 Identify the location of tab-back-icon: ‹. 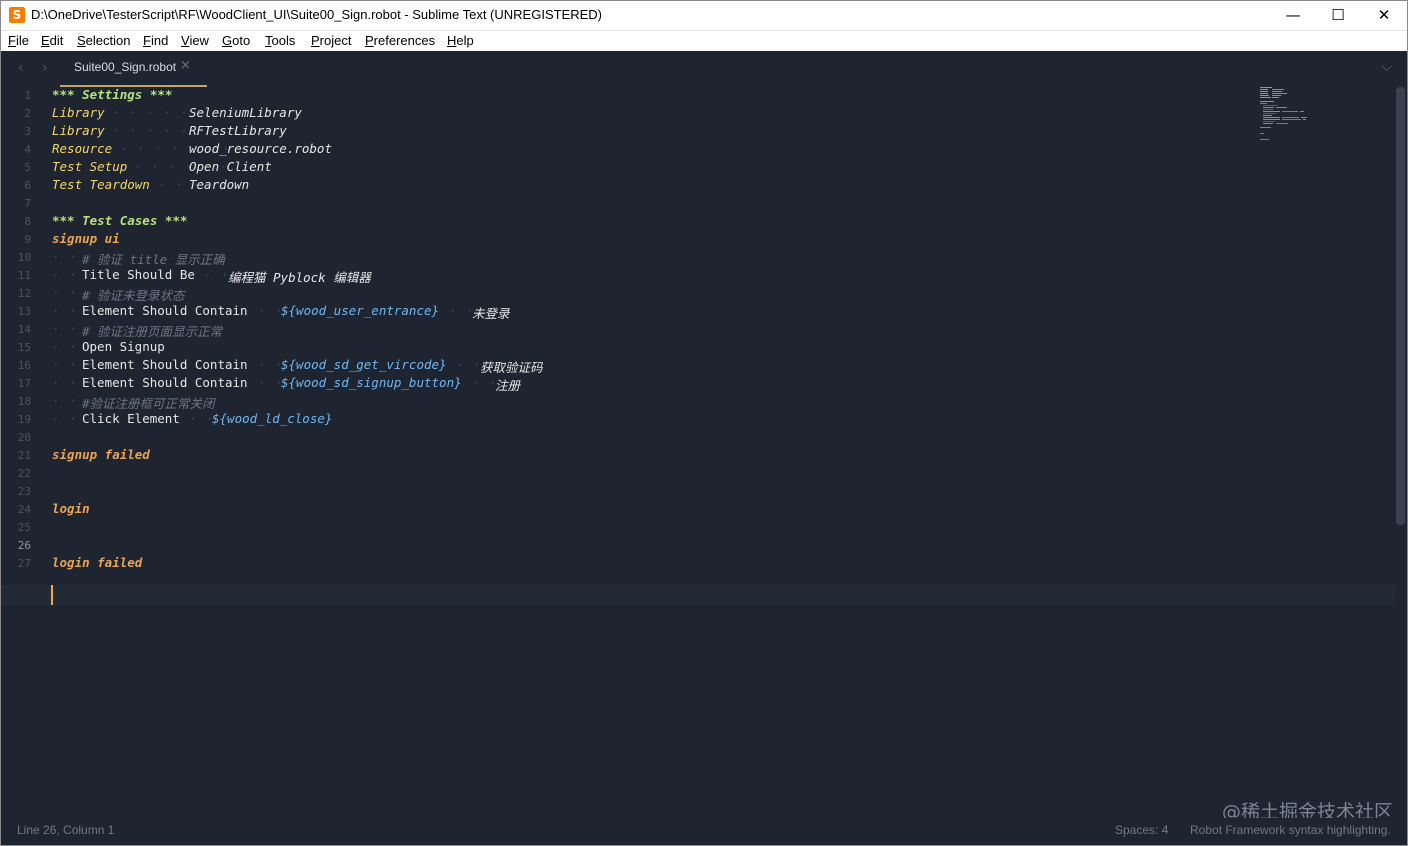
(21, 68).